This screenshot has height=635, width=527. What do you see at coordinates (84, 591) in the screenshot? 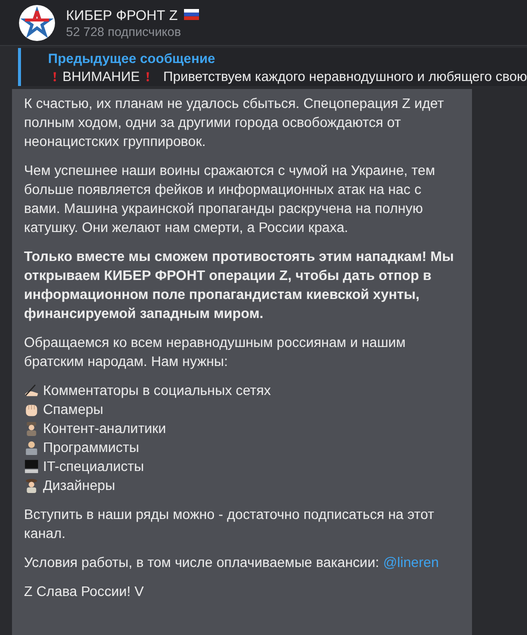
I see `message-paragraph: Z Слава России! V` at bounding box center [84, 591].